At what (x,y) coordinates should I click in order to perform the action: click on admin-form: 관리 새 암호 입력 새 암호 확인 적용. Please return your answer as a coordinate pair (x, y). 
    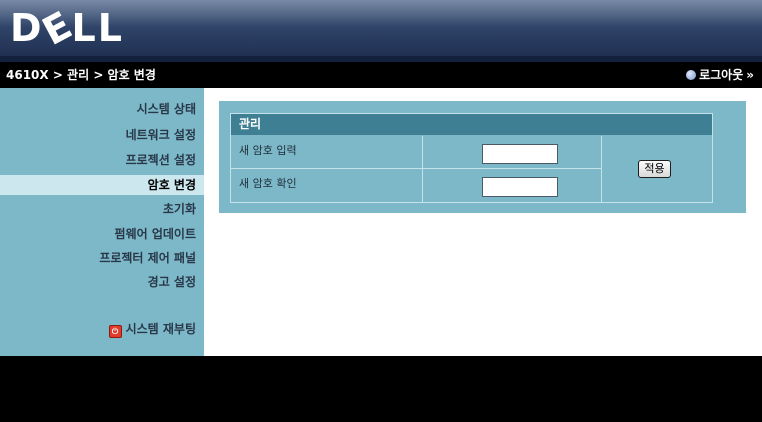
    Looking at the image, I should click on (471, 158).